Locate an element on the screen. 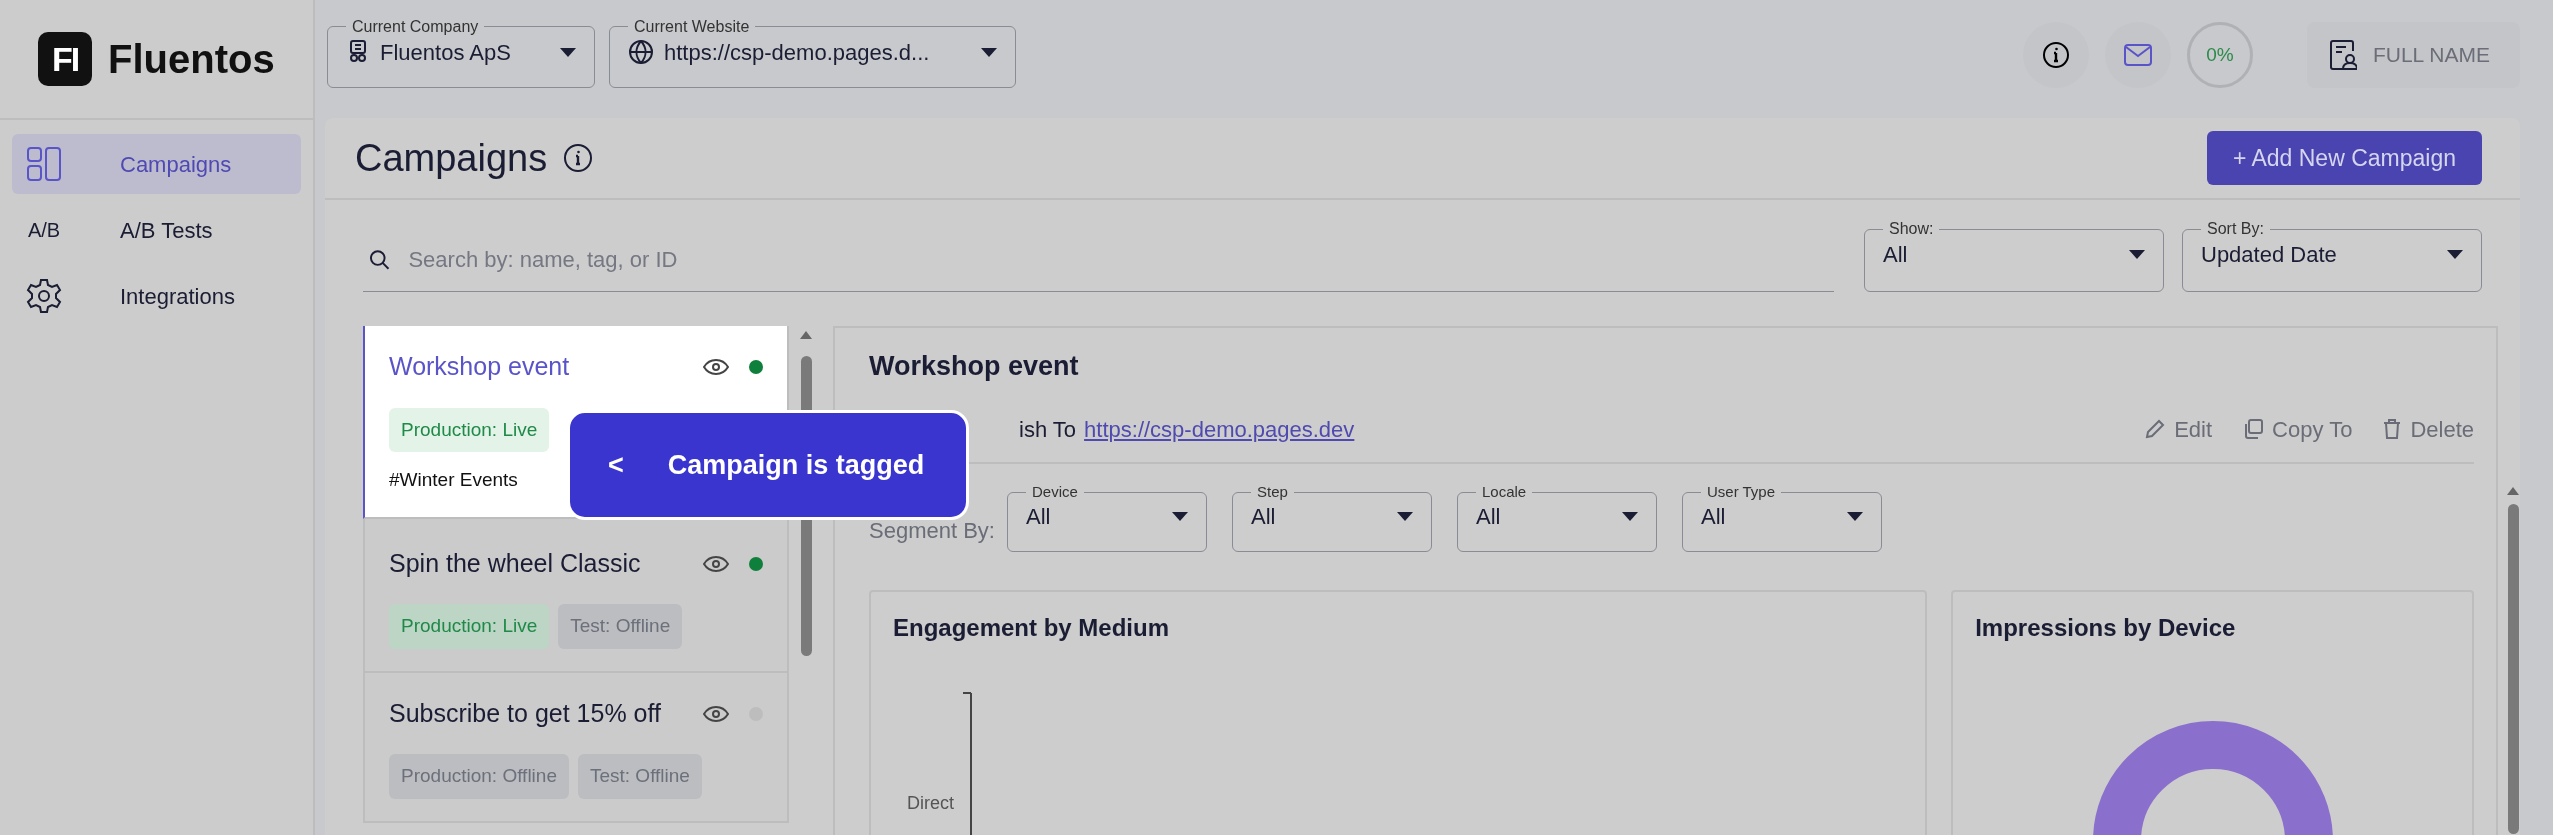 The height and width of the screenshot is (835, 2553). select-value: Fluentos ApS is located at coordinates (446, 52).